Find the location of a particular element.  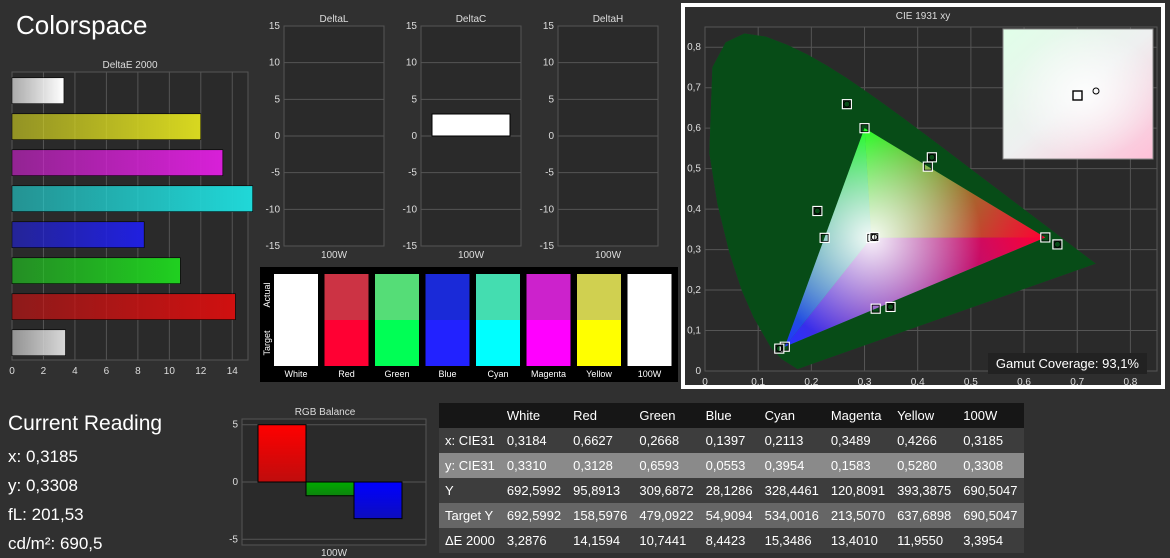

table-cell: 0,2668 is located at coordinates (659, 440).